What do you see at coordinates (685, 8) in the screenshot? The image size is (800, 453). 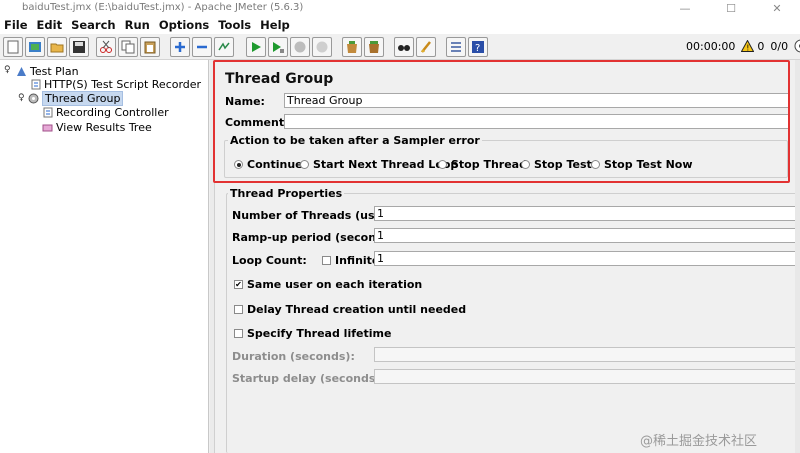 I see `minimize-button: —` at bounding box center [685, 8].